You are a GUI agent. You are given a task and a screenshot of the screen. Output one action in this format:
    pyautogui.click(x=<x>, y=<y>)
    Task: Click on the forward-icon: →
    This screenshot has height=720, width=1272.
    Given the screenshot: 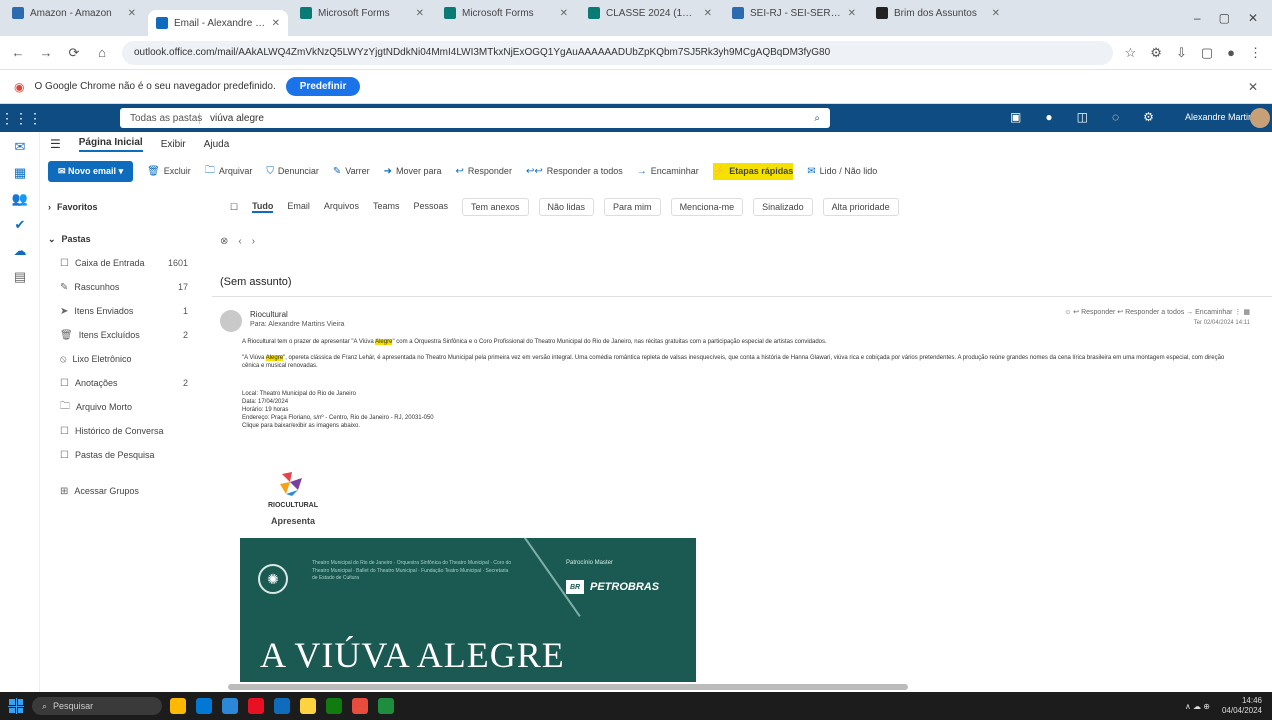 What is the action you would take?
    pyautogui.click(x=46, y=52)
    